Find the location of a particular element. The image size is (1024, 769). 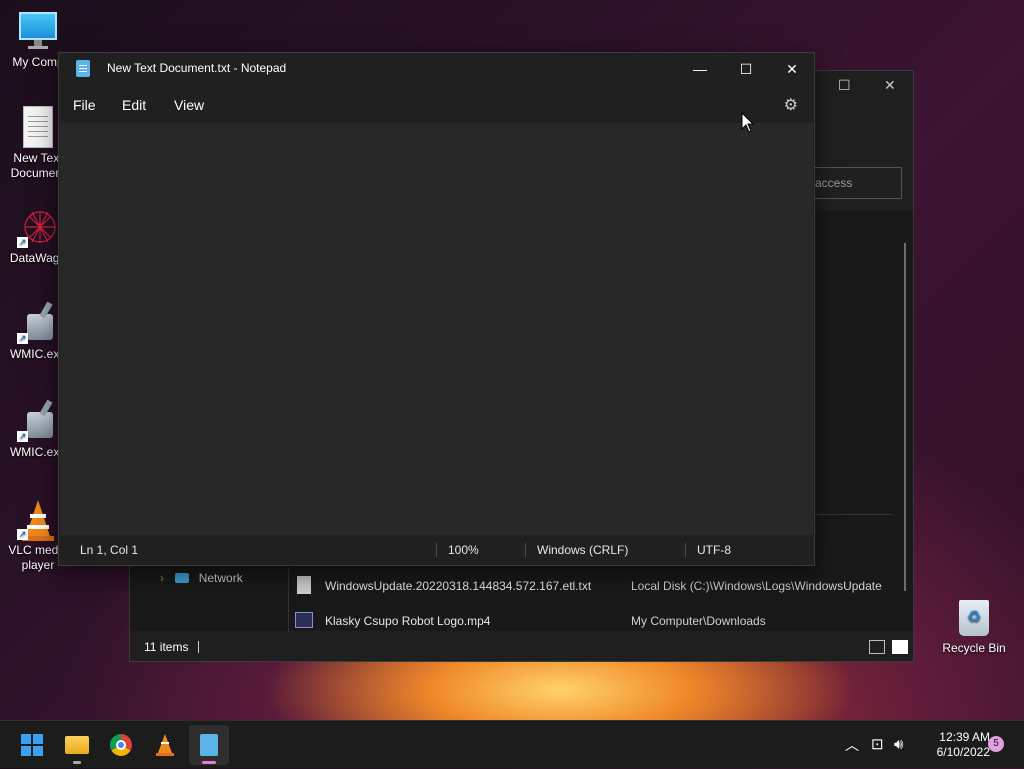

windows-icon is located at coordinates (32, 745).